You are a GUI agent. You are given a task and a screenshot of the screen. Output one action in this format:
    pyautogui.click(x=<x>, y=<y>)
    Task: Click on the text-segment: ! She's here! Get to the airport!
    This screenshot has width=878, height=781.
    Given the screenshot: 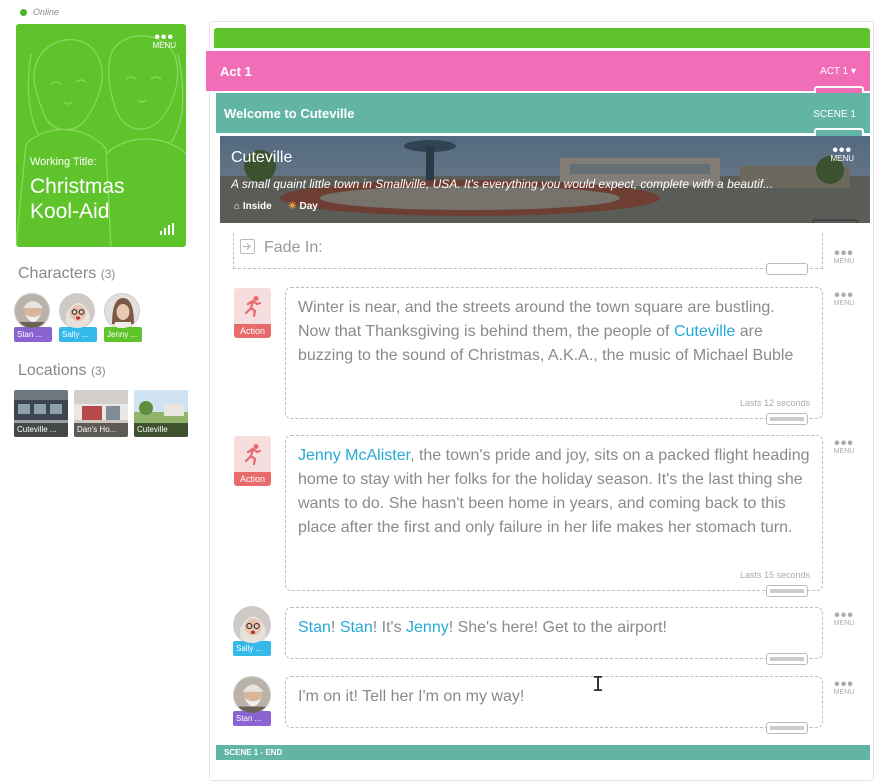 What is the action you would take?
    pyautogui.click(x=557, y=627)
    